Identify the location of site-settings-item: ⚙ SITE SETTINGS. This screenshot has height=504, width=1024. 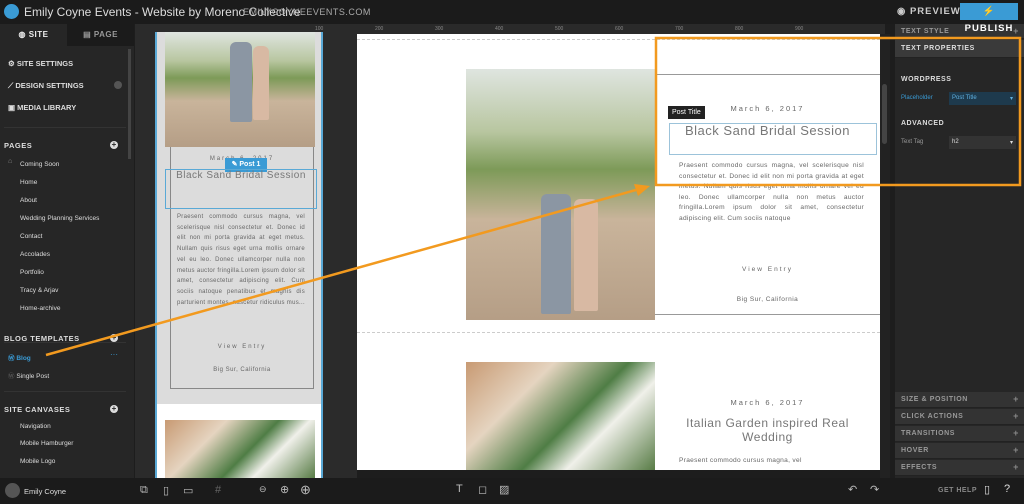
(40, 63).